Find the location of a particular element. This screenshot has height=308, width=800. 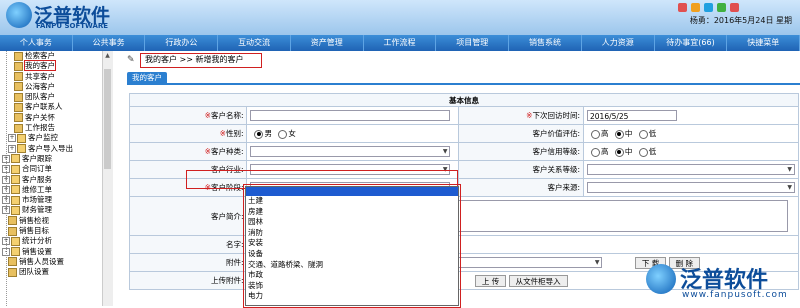

tab-my-customers: 我的客户 is located at coordinates (147, 77).